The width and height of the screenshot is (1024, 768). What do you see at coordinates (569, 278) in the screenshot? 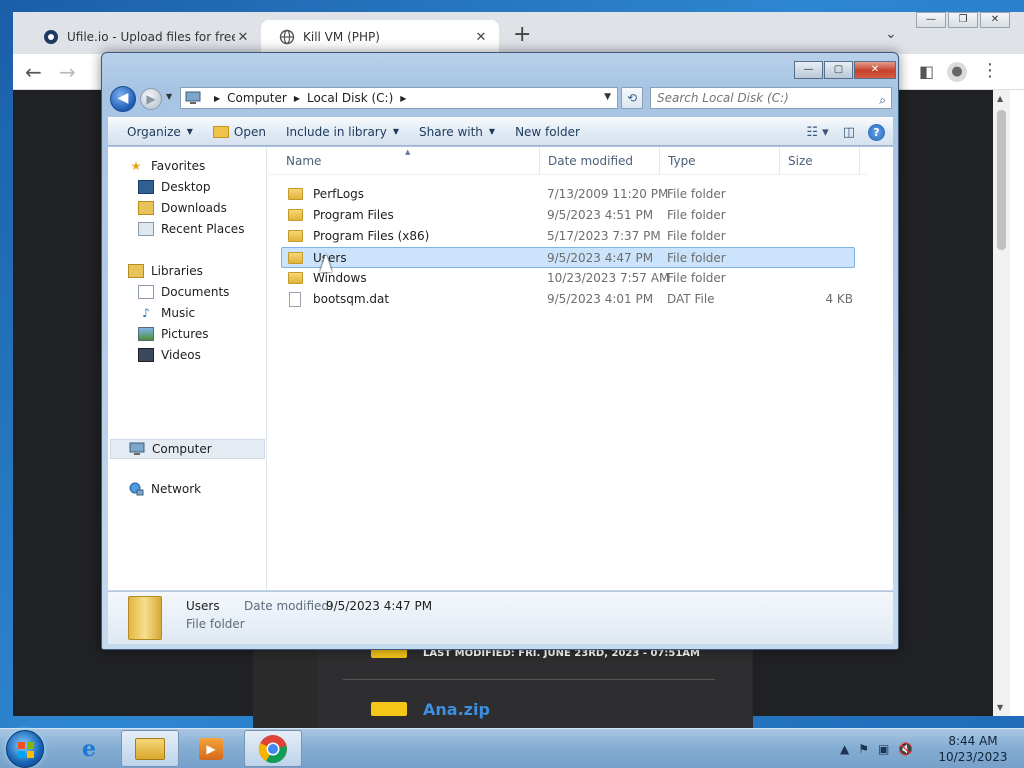
I see `file-row-windows: Windows 10/23/2023 7:57 AM File folder` at bounding box center [569, 278].